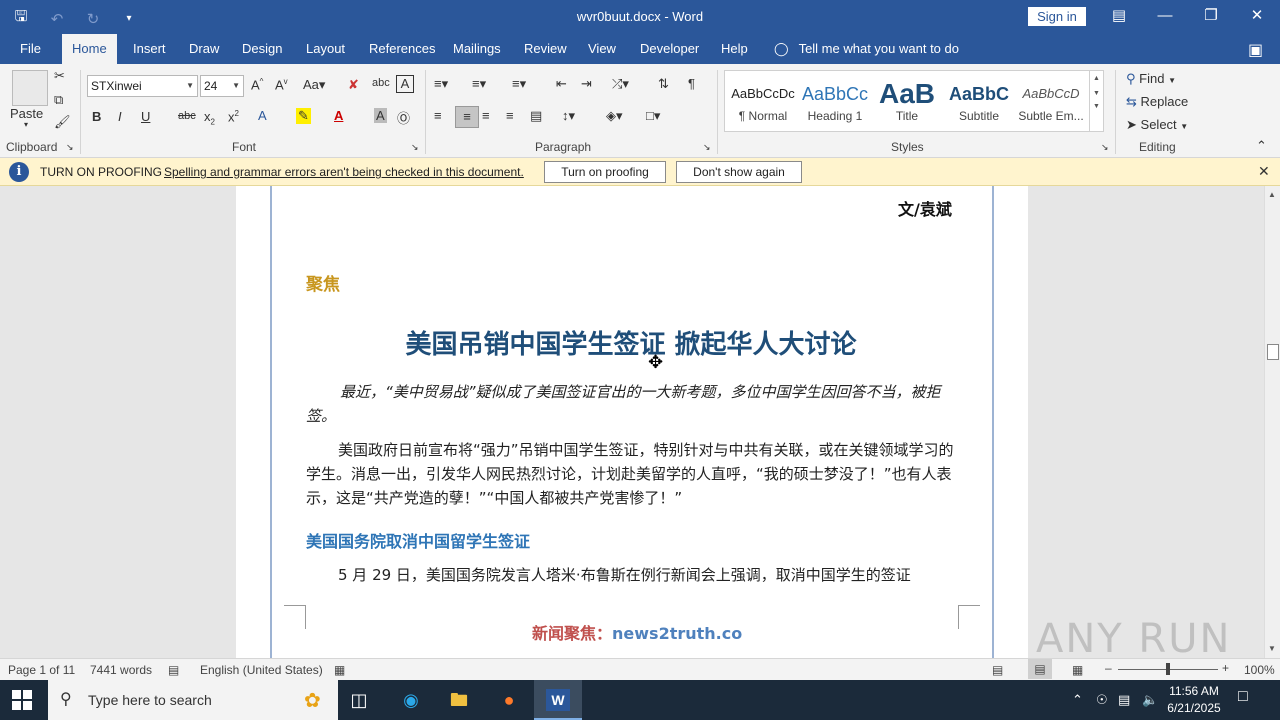  I want to click on subscript-icon: x2, so click(209, 118).